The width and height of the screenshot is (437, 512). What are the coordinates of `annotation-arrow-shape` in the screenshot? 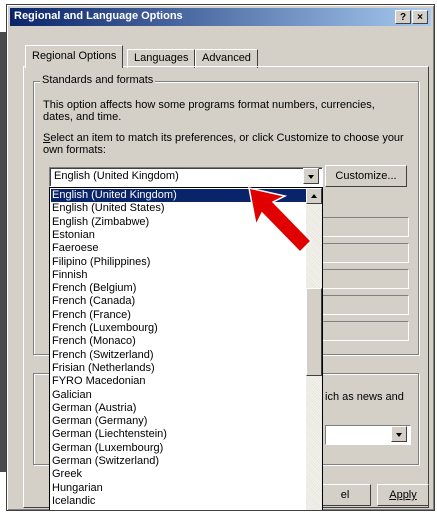 It's located at (280, 220).